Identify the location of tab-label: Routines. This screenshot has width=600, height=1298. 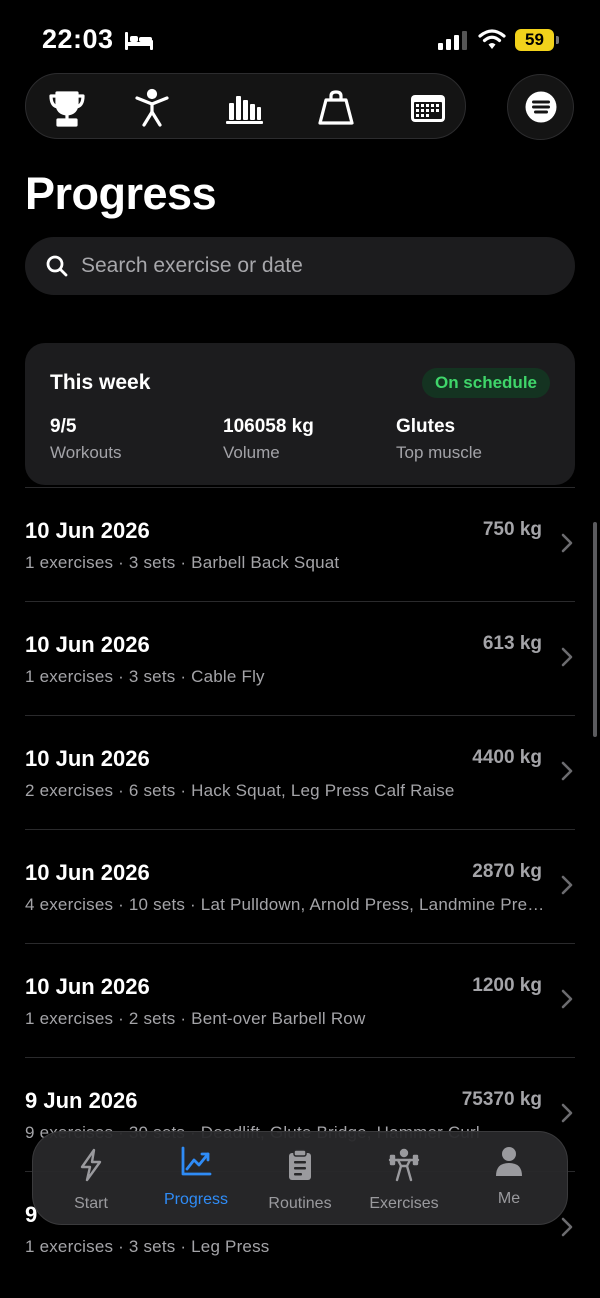
(300, 1203).